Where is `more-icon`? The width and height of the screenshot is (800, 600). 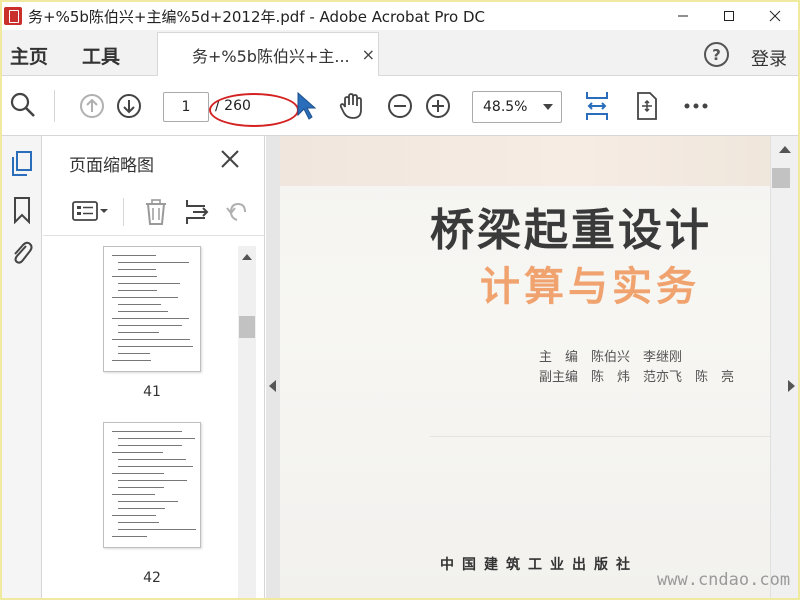 more-icon is located at coordinates (696, 106).